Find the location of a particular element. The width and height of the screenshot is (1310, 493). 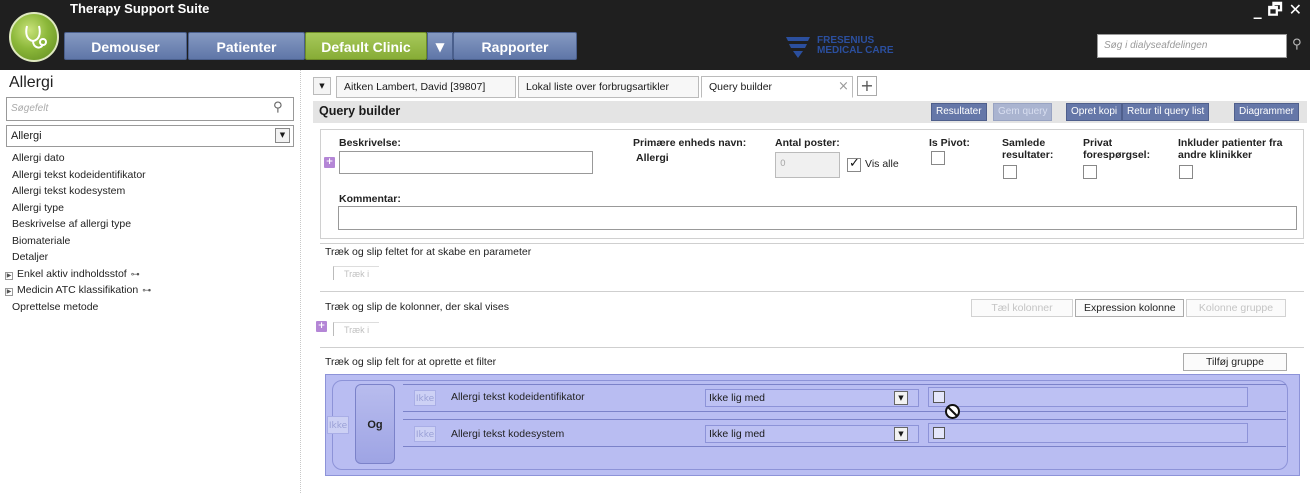

tree-item: Beskrivelse af allergi type is located at coordinates (81, 224).